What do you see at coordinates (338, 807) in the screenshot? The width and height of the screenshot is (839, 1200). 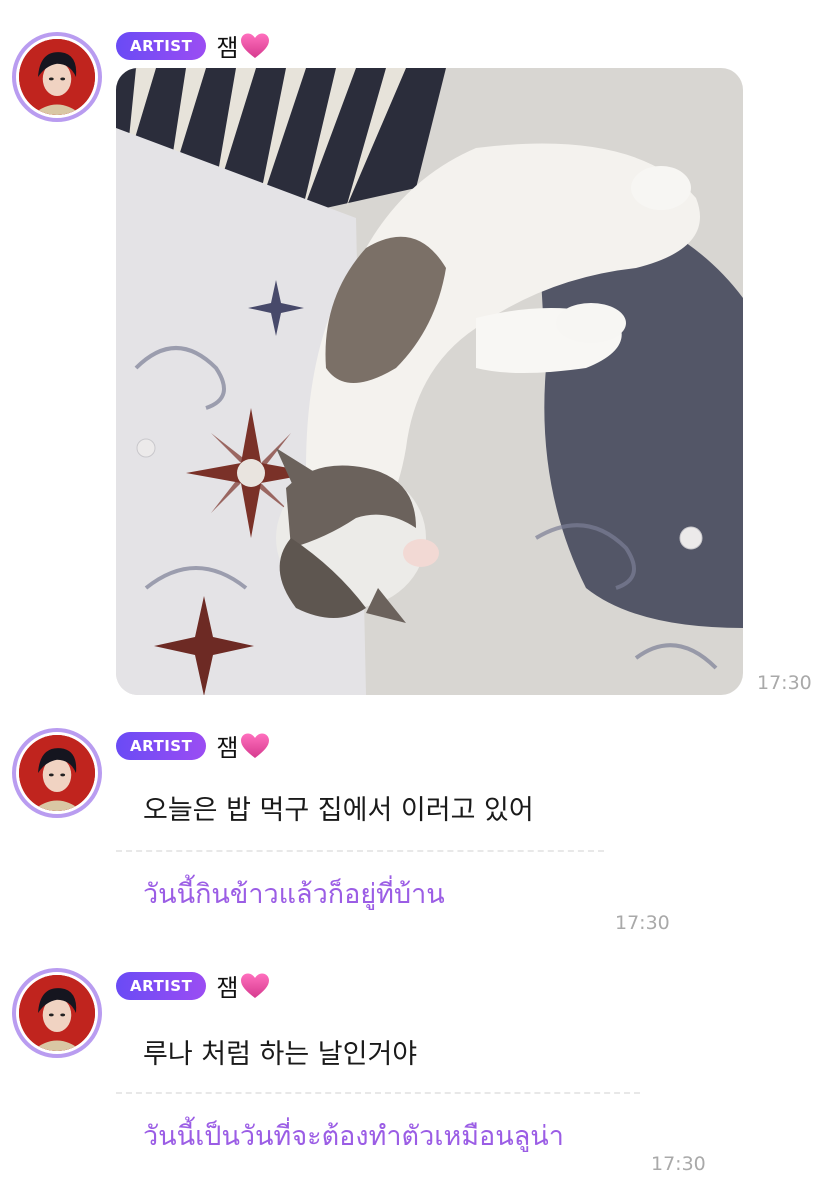 I see `message-text: 오늘은 밥 먹구 집에서 이러고 있어` at bounding box center [338, 807].